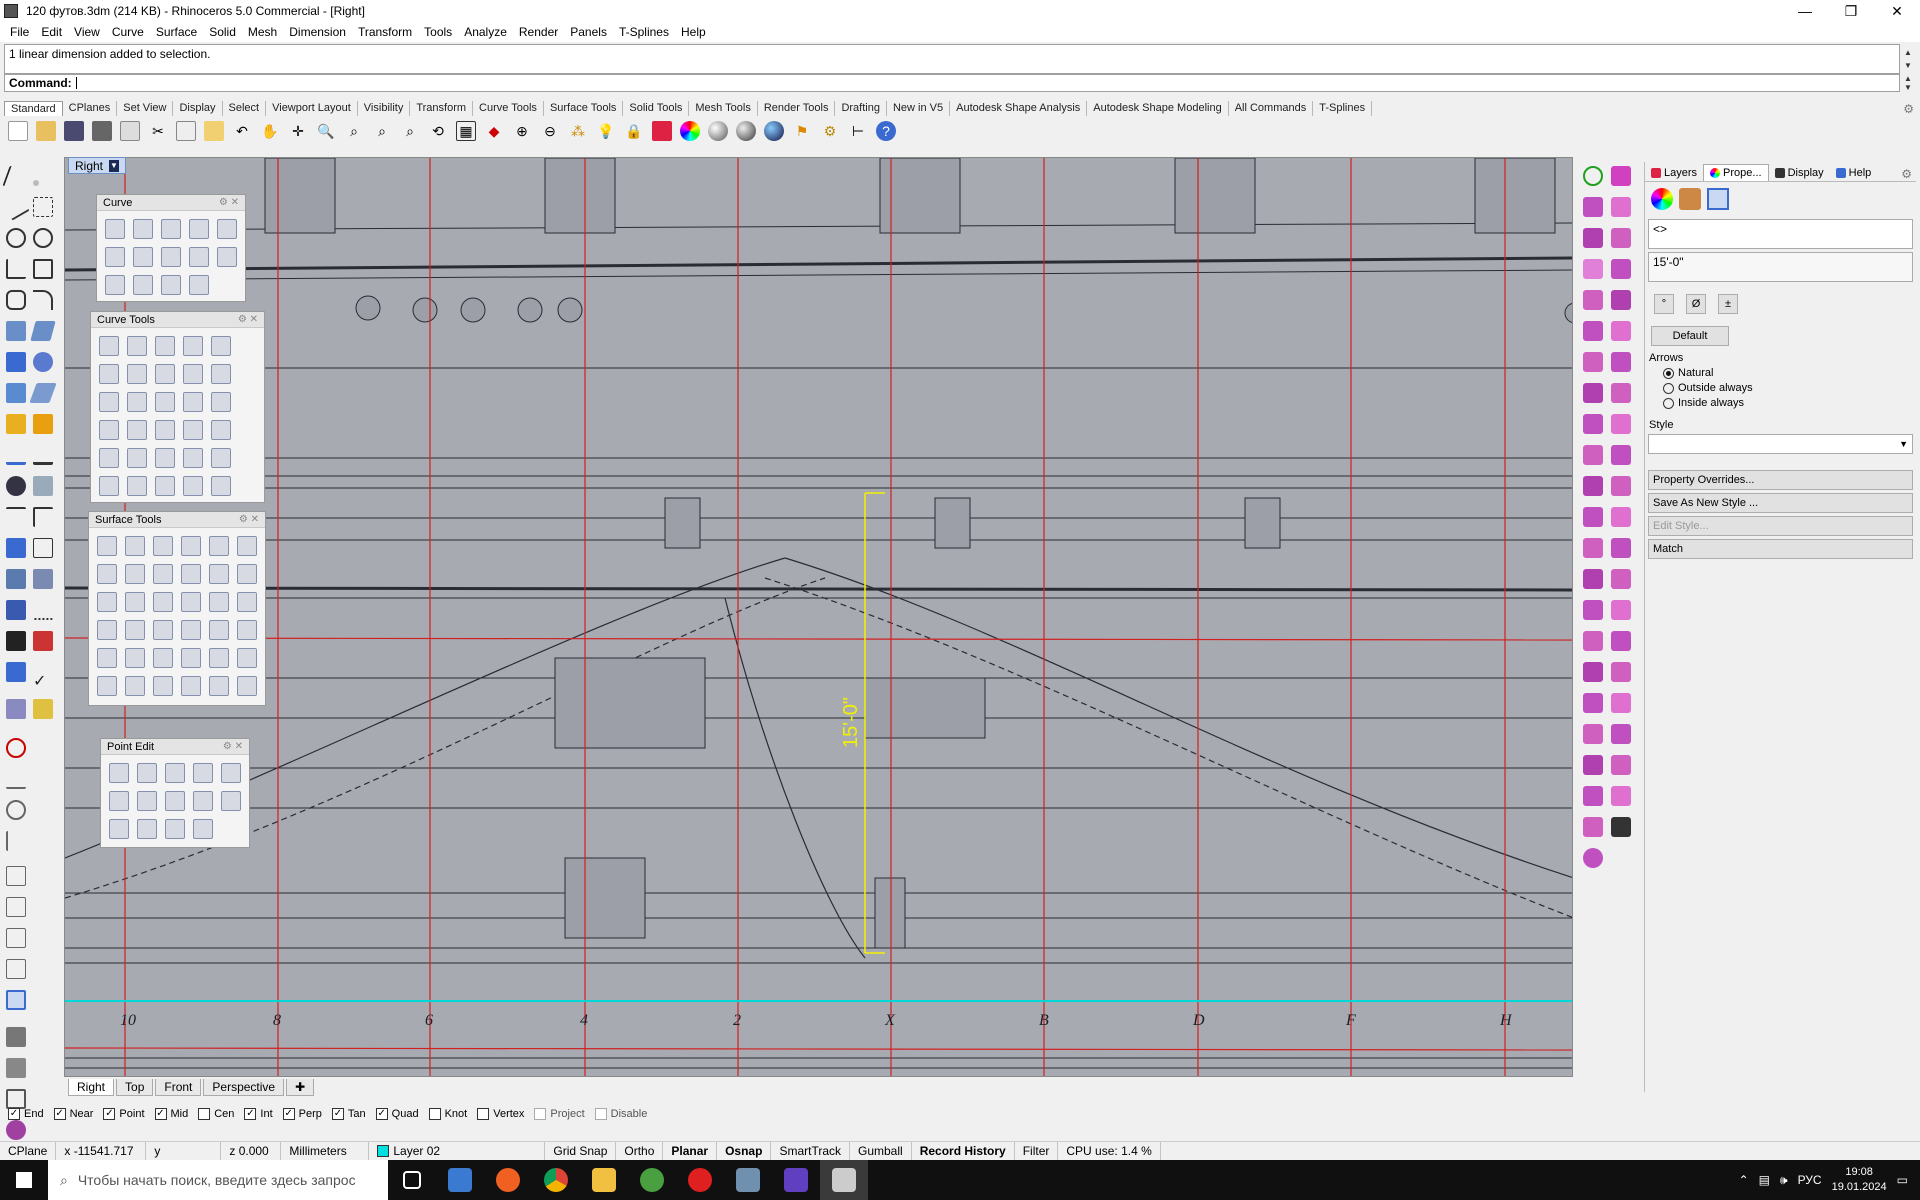 Image resolution: width=1920 pixels, height=1200 pixels. What do you see at coordinates (16, 362) in the screenshot?
I see `box-icon` at bounding box center [16, 362].